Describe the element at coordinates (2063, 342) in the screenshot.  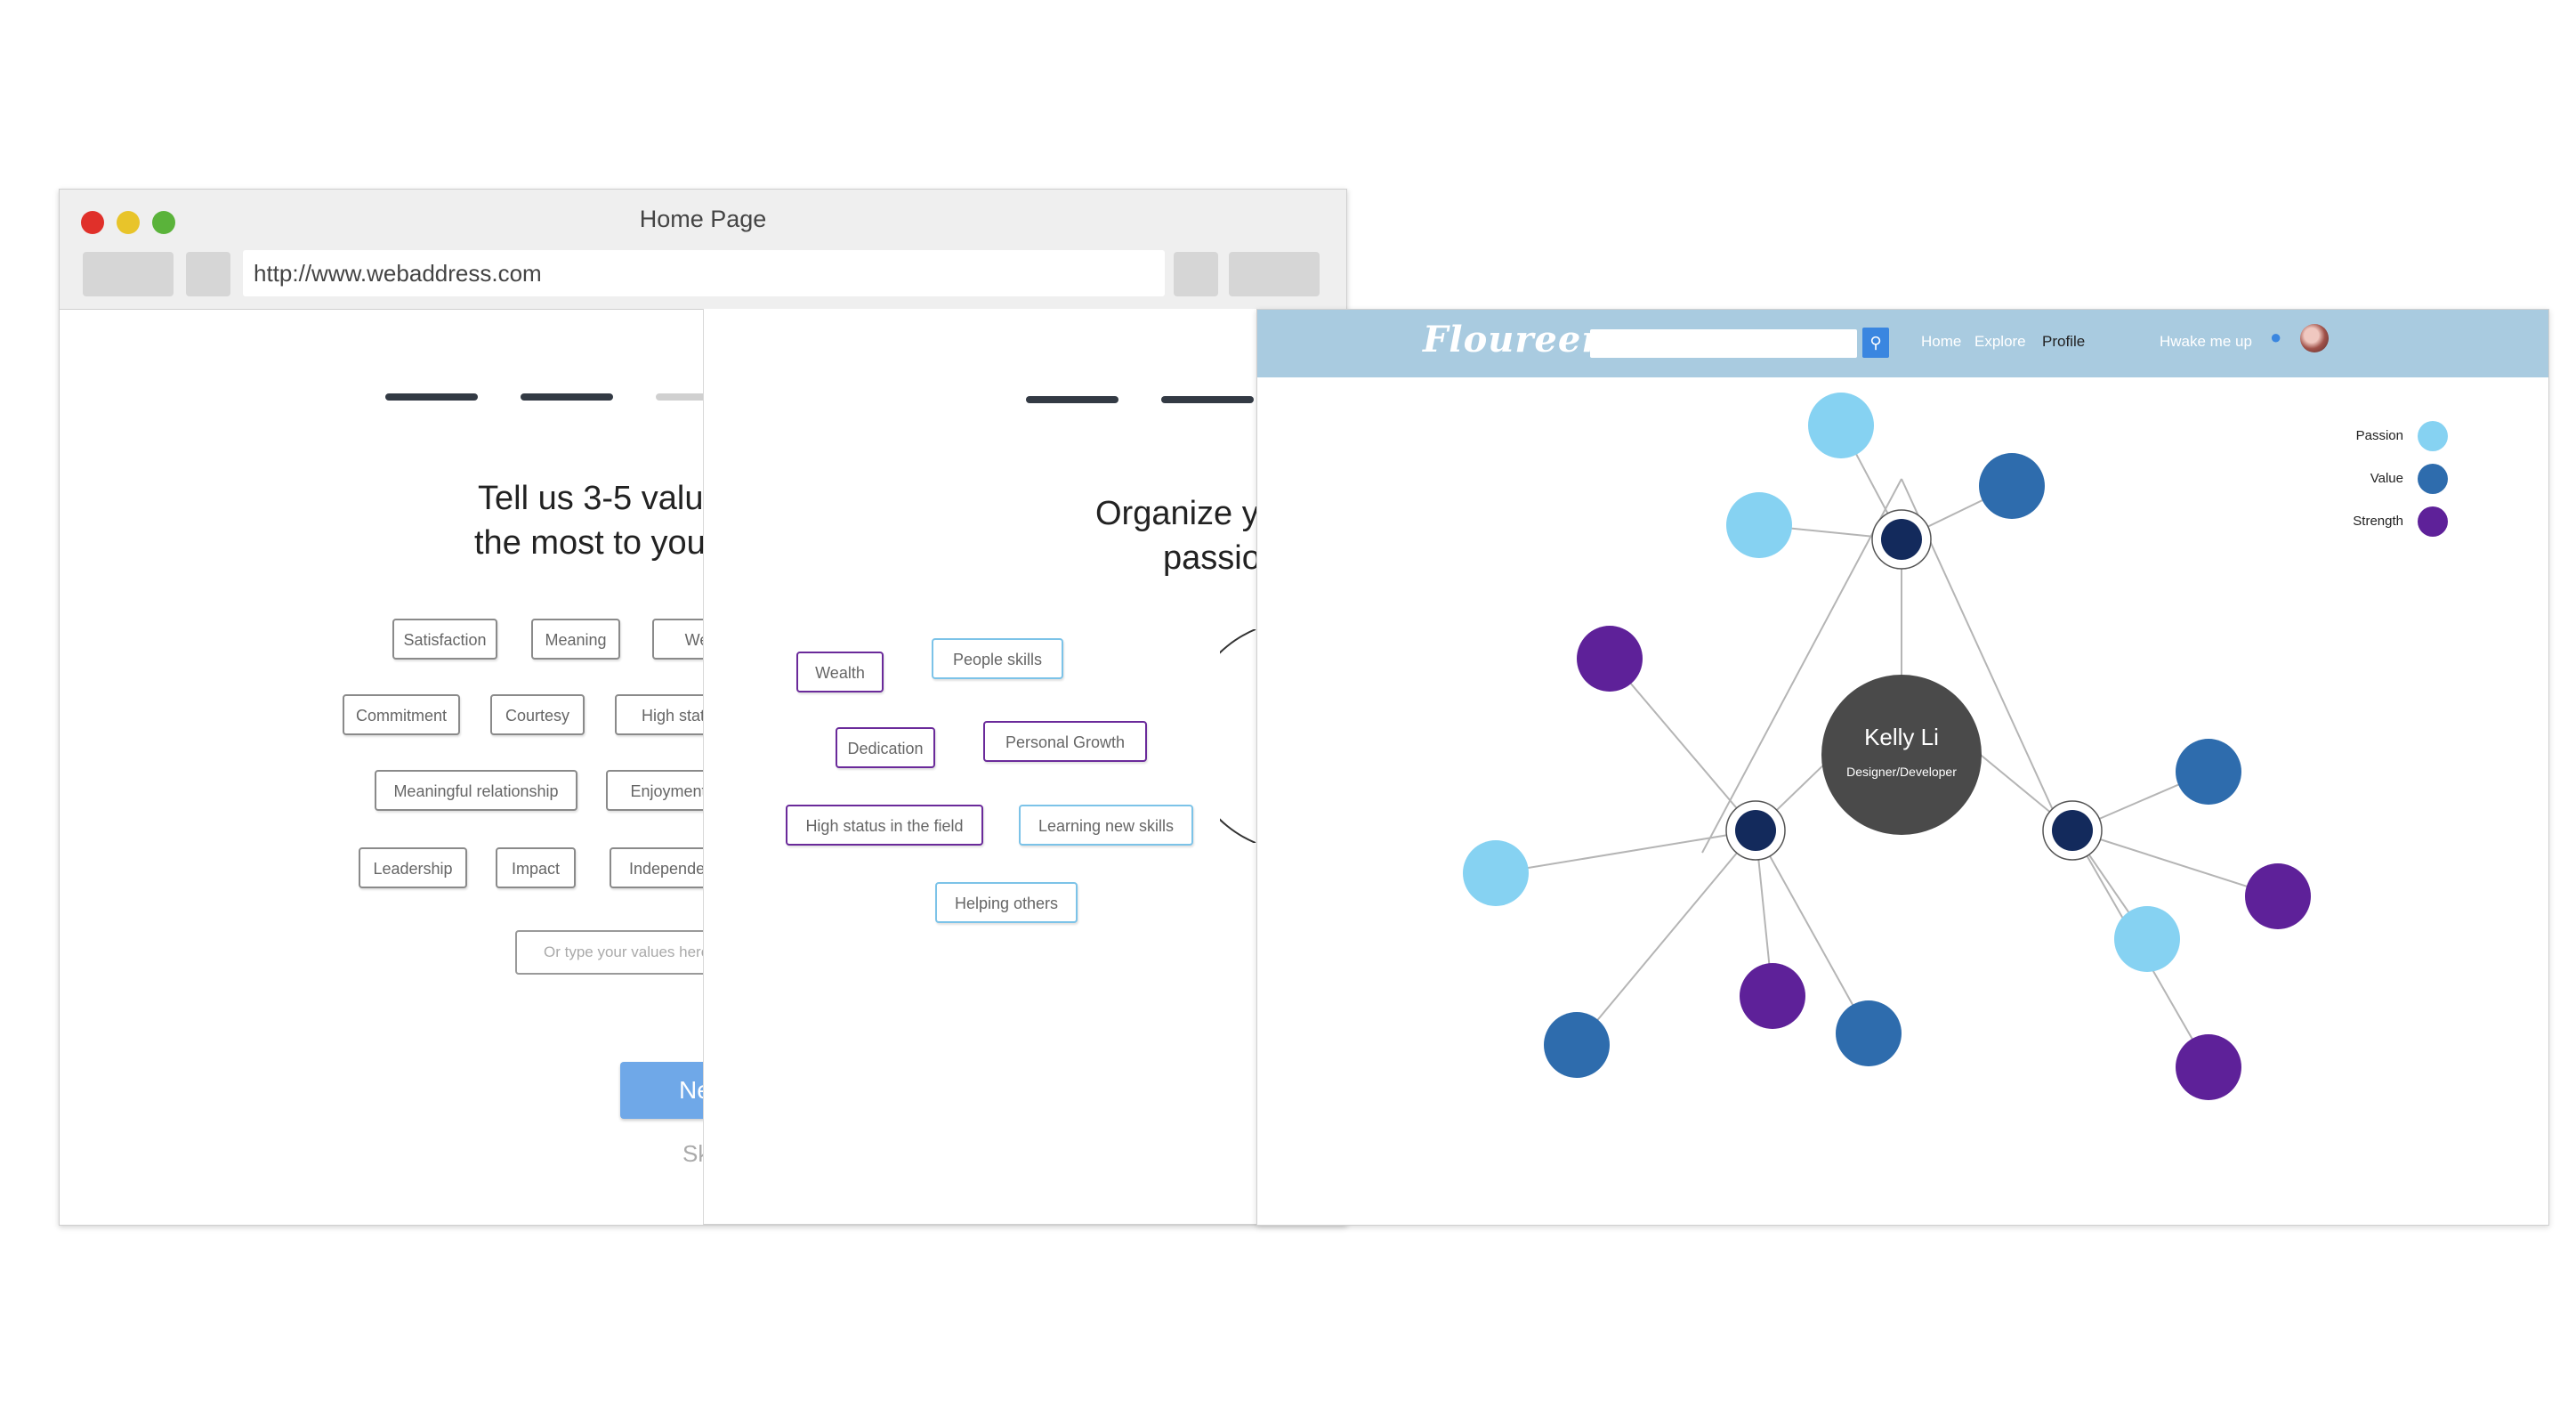
I see `nav-profile: Profile` at that location.